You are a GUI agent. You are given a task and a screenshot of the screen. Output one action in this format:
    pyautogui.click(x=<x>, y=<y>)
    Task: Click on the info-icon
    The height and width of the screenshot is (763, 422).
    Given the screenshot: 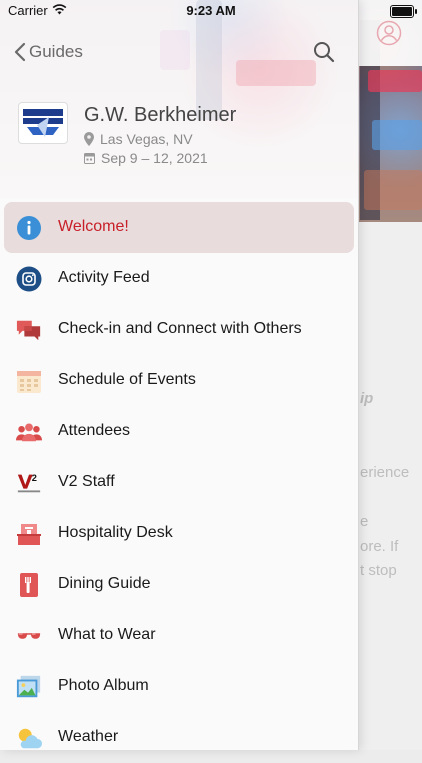 What is the action you would take?
    pyautogui.click(x=29, y=228)
    